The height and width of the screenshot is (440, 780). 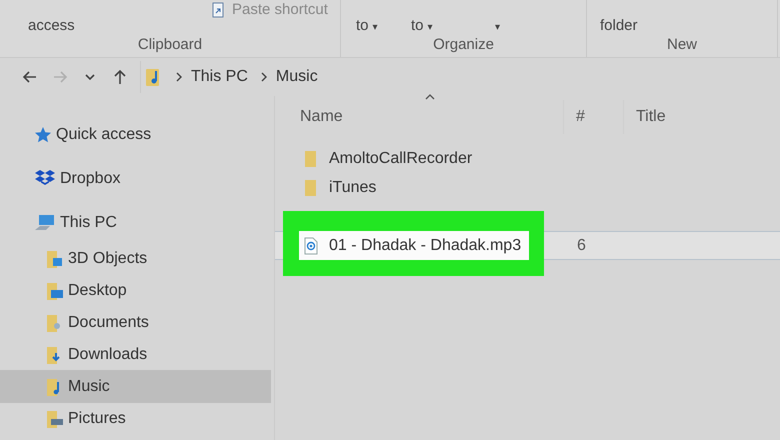 I want to click on file-row: iTunes, so click(x=527, y=187).